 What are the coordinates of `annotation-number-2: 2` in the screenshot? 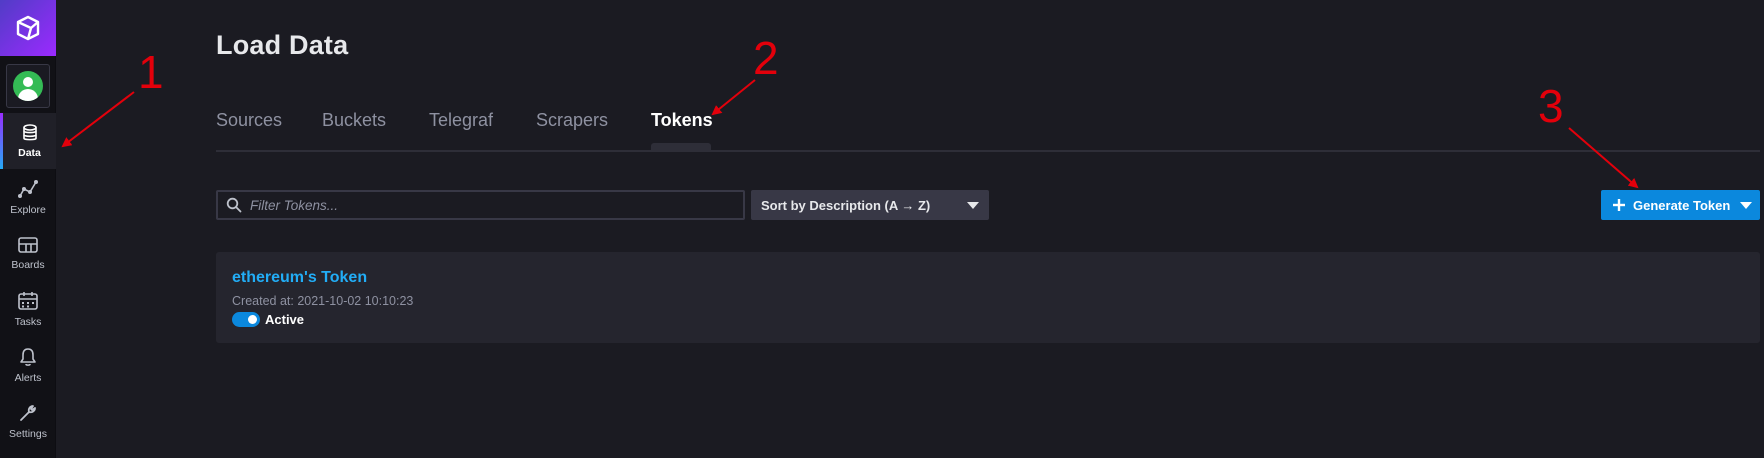 It's located at (766, 58).